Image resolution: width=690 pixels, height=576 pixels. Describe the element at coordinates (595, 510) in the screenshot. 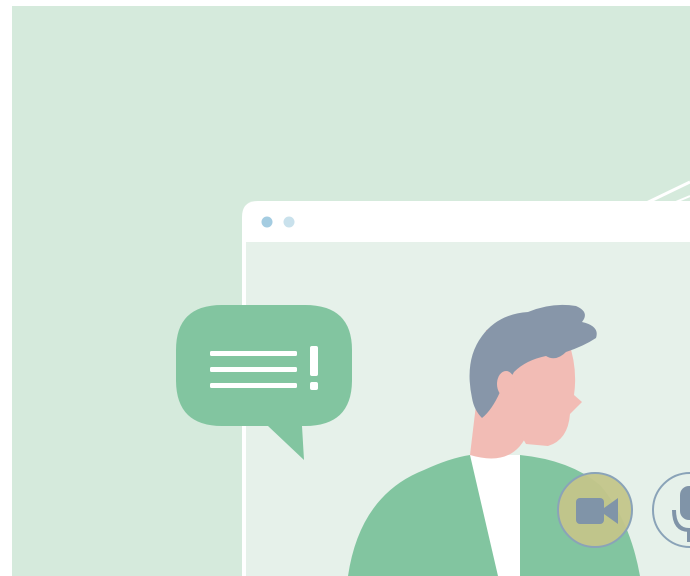

I see `camera-toggle-button` at that location.